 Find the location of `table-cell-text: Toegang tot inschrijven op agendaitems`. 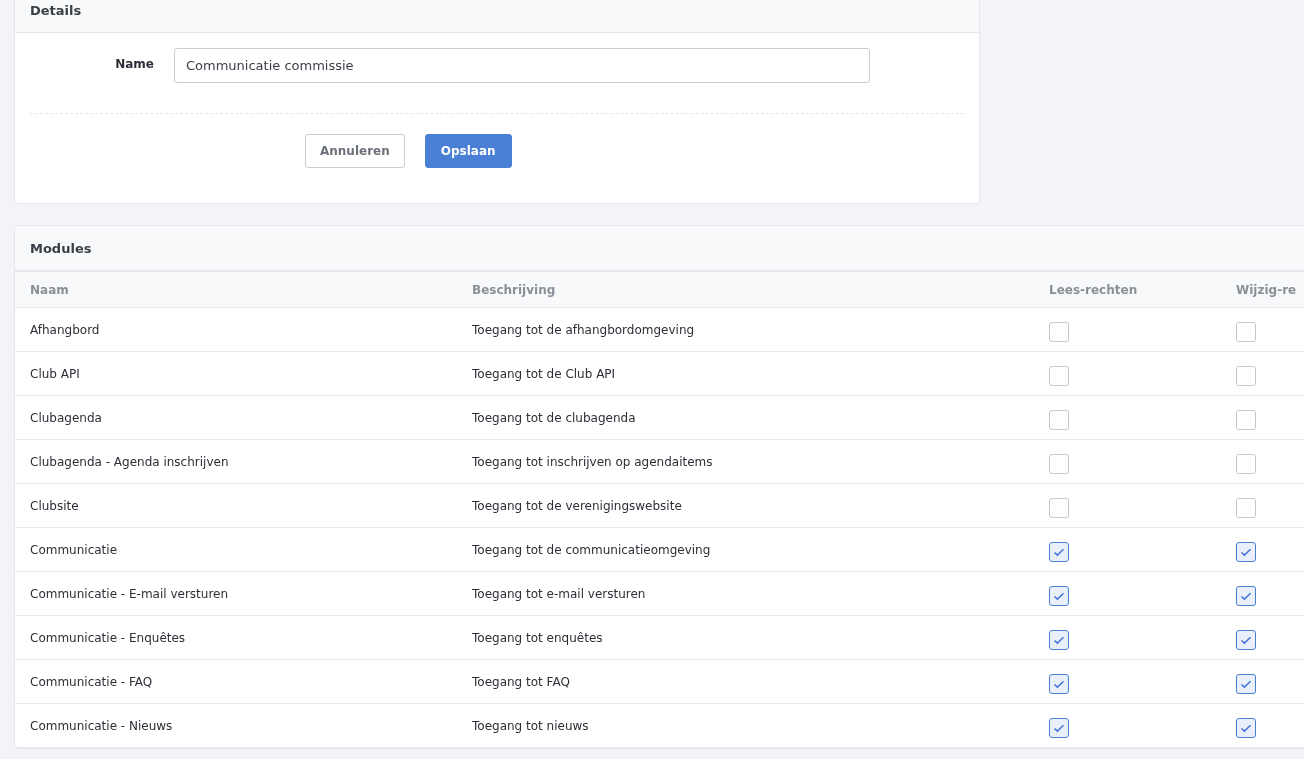

table-cell-text: Toegang tot inschrijven op agendaitems is located at coordinates (593, 461).